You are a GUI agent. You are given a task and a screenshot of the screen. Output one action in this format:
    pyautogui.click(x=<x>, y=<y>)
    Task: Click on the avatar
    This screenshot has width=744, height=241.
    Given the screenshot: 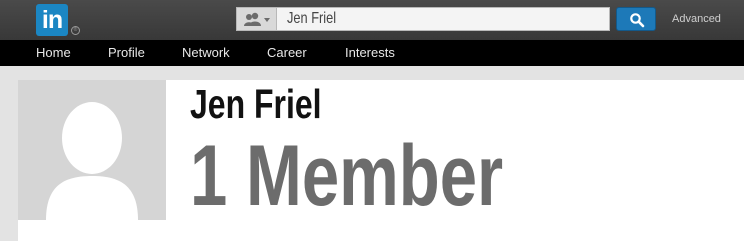 What is the action you would take?
    pyautogui.click(x=92, y=150)
    